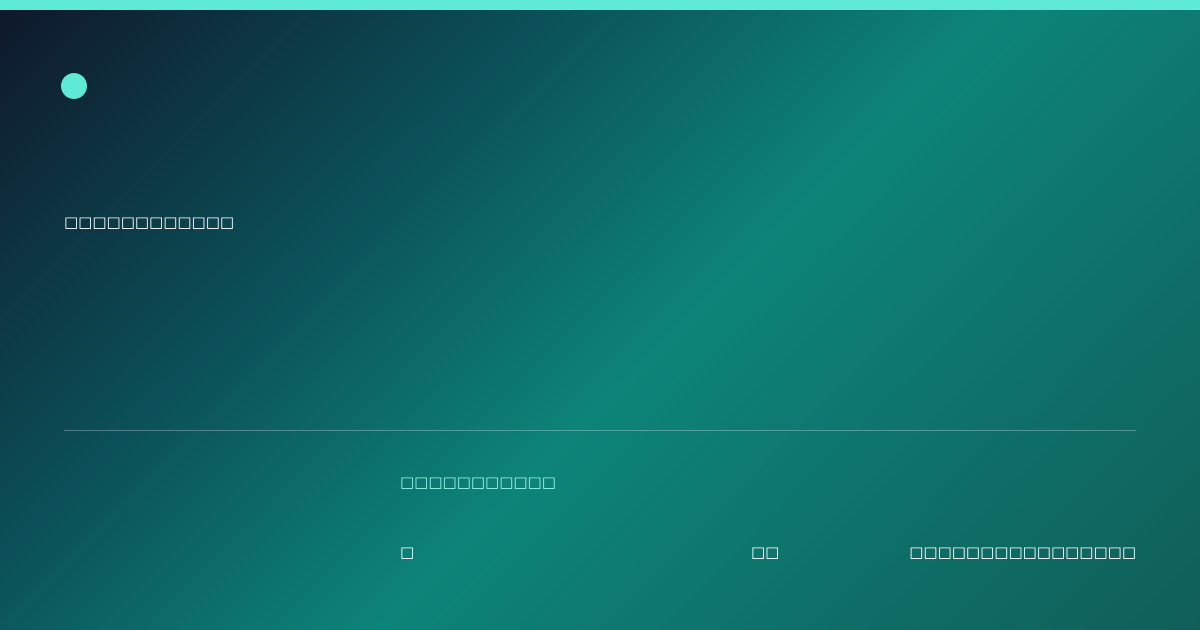 The image size is (1200, 630). I want to click on card-headline: □□□□□□□□□□□□, so click(149, 222).